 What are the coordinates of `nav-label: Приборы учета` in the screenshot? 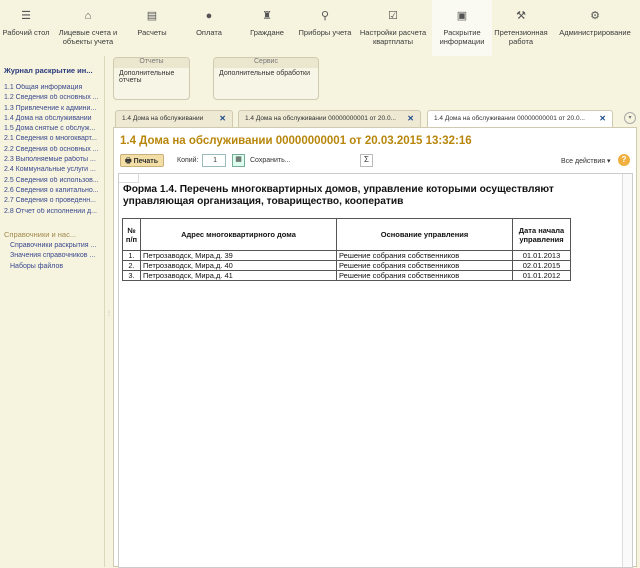 It's located at (325, 32).